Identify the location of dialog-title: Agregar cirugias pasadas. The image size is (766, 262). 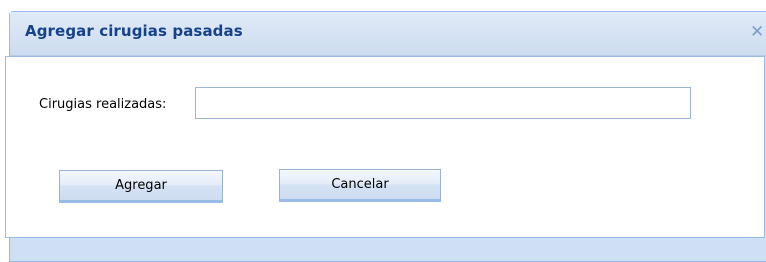
(134, 31).